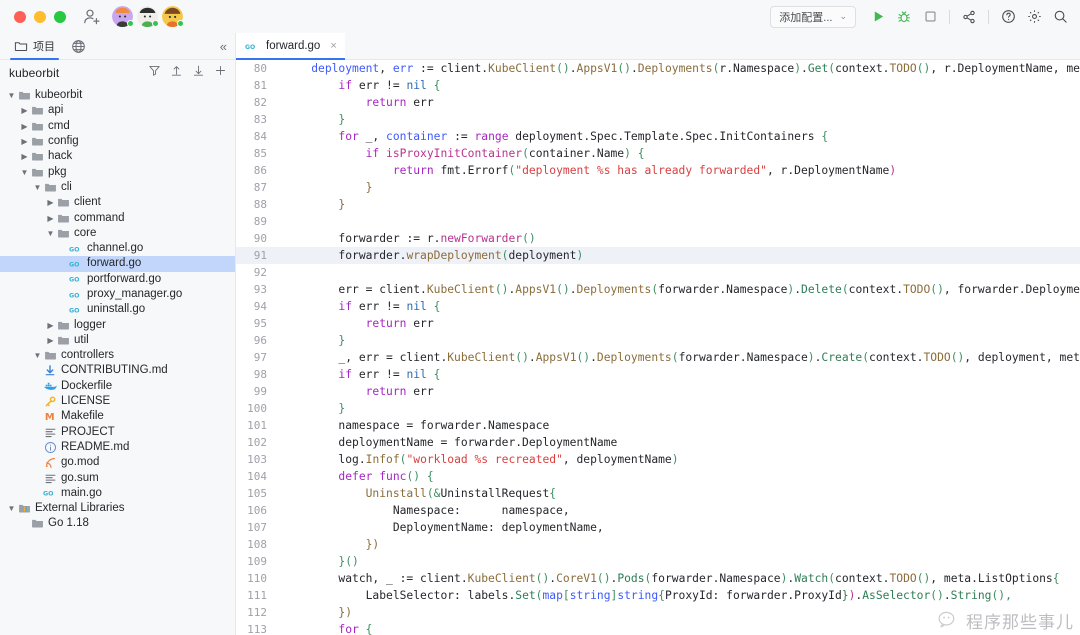  What do you see at coordinates (658, 221) in the screenshot?
I see `code-line: 89` at bounding box center [658, 221].